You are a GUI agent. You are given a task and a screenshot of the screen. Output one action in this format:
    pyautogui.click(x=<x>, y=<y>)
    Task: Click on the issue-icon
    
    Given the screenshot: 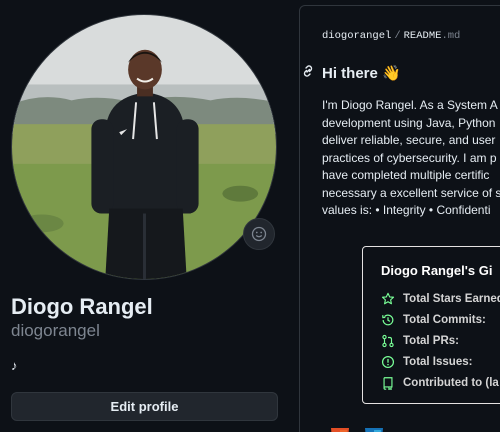 What is the action you would take?
    pyautogui.click(x=388, y=362)
    